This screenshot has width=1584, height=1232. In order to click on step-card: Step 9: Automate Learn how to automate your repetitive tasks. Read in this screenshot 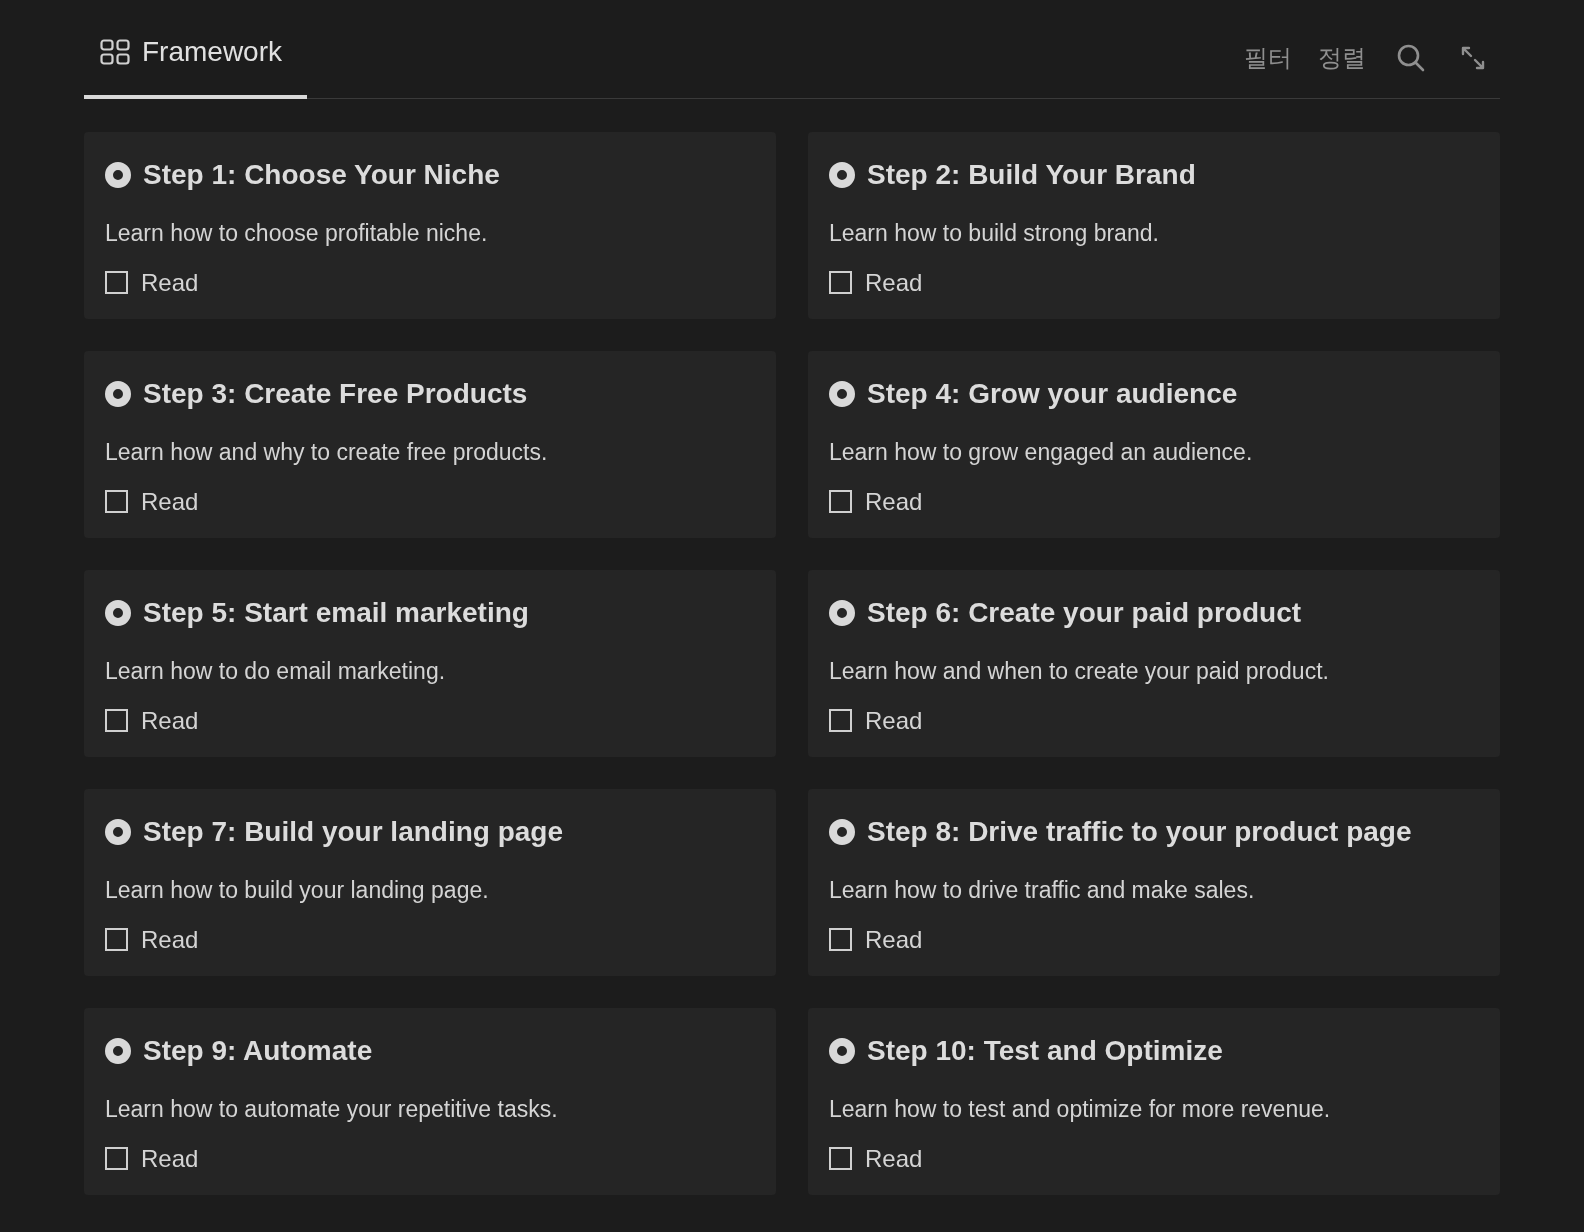, I will do `click(430, 1101)`.